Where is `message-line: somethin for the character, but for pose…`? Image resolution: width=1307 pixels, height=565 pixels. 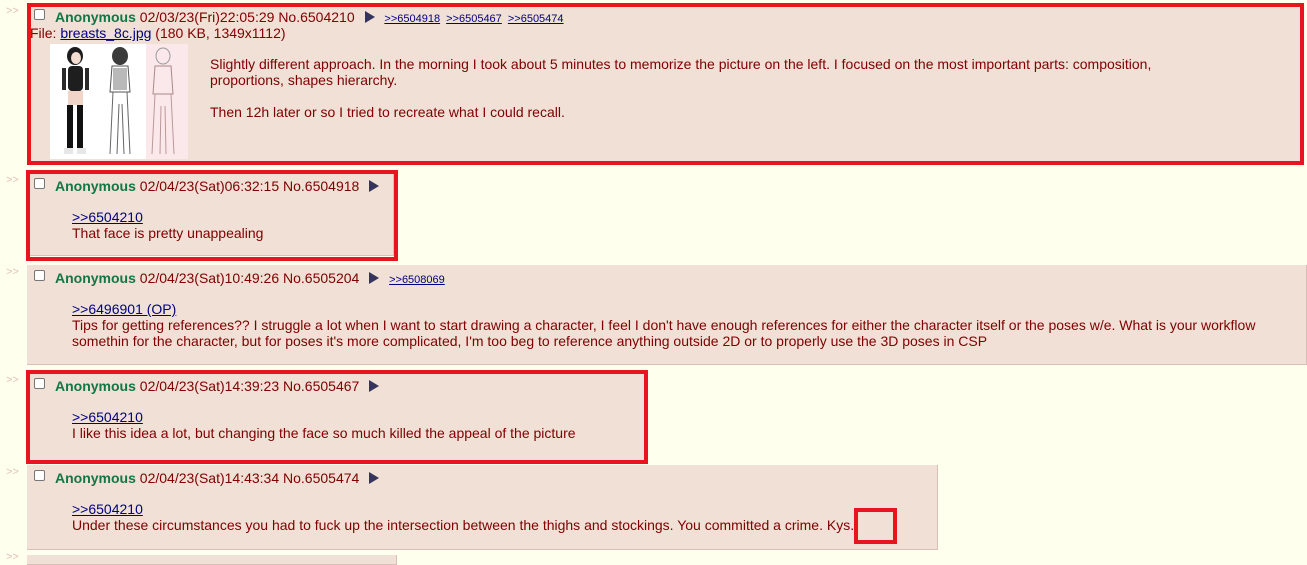 message-line: somethin for the character, but for pose… is located at coordinates (530, 341).